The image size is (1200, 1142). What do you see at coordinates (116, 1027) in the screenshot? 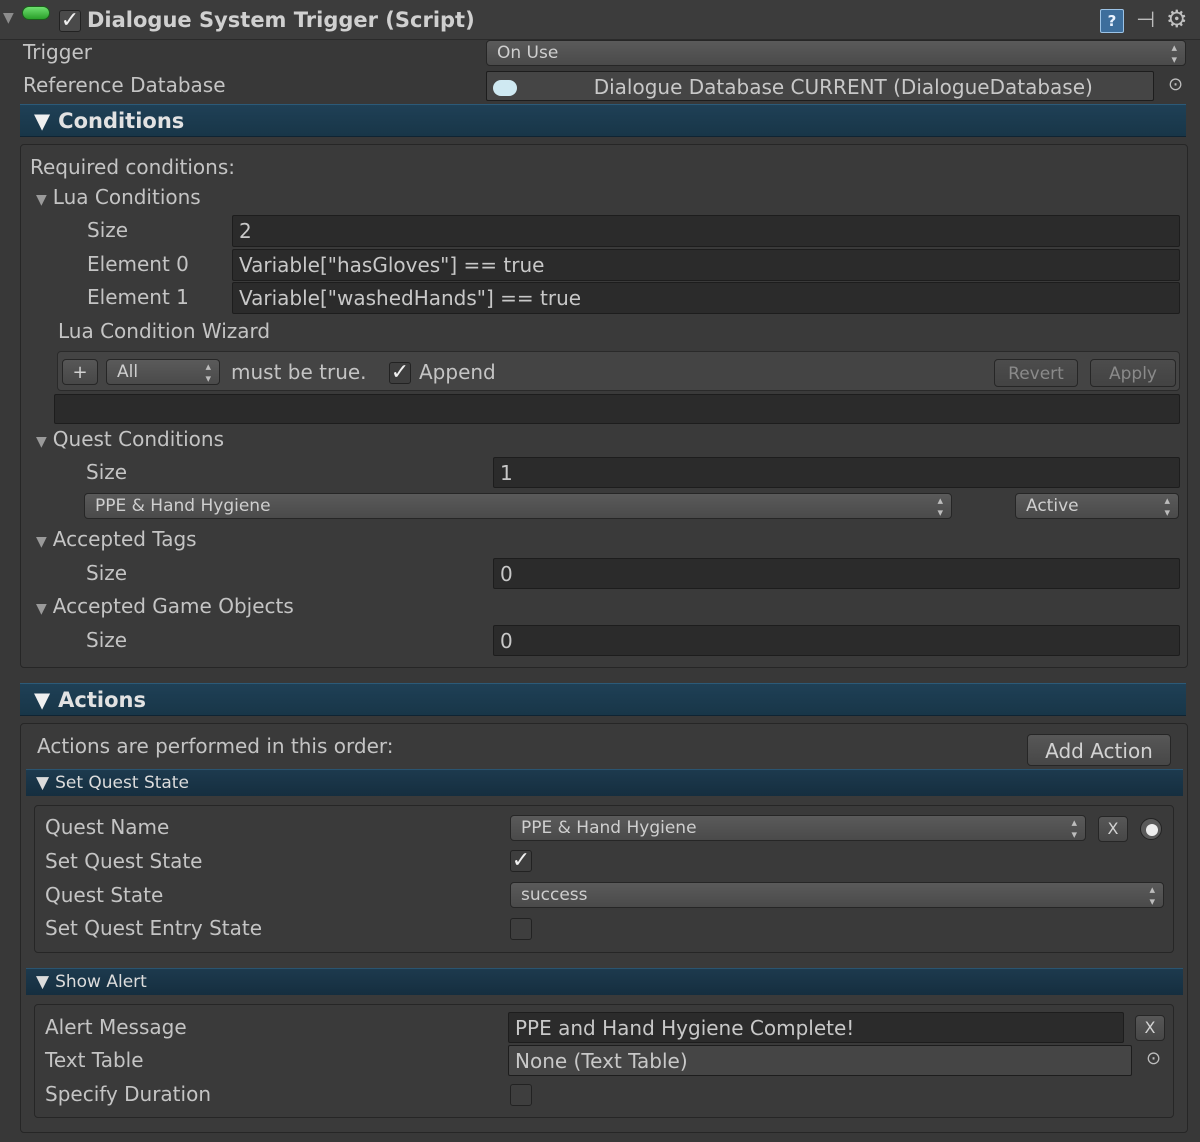
I see `alert-message-label: Alert Message` at bounding box center [116, 1027].